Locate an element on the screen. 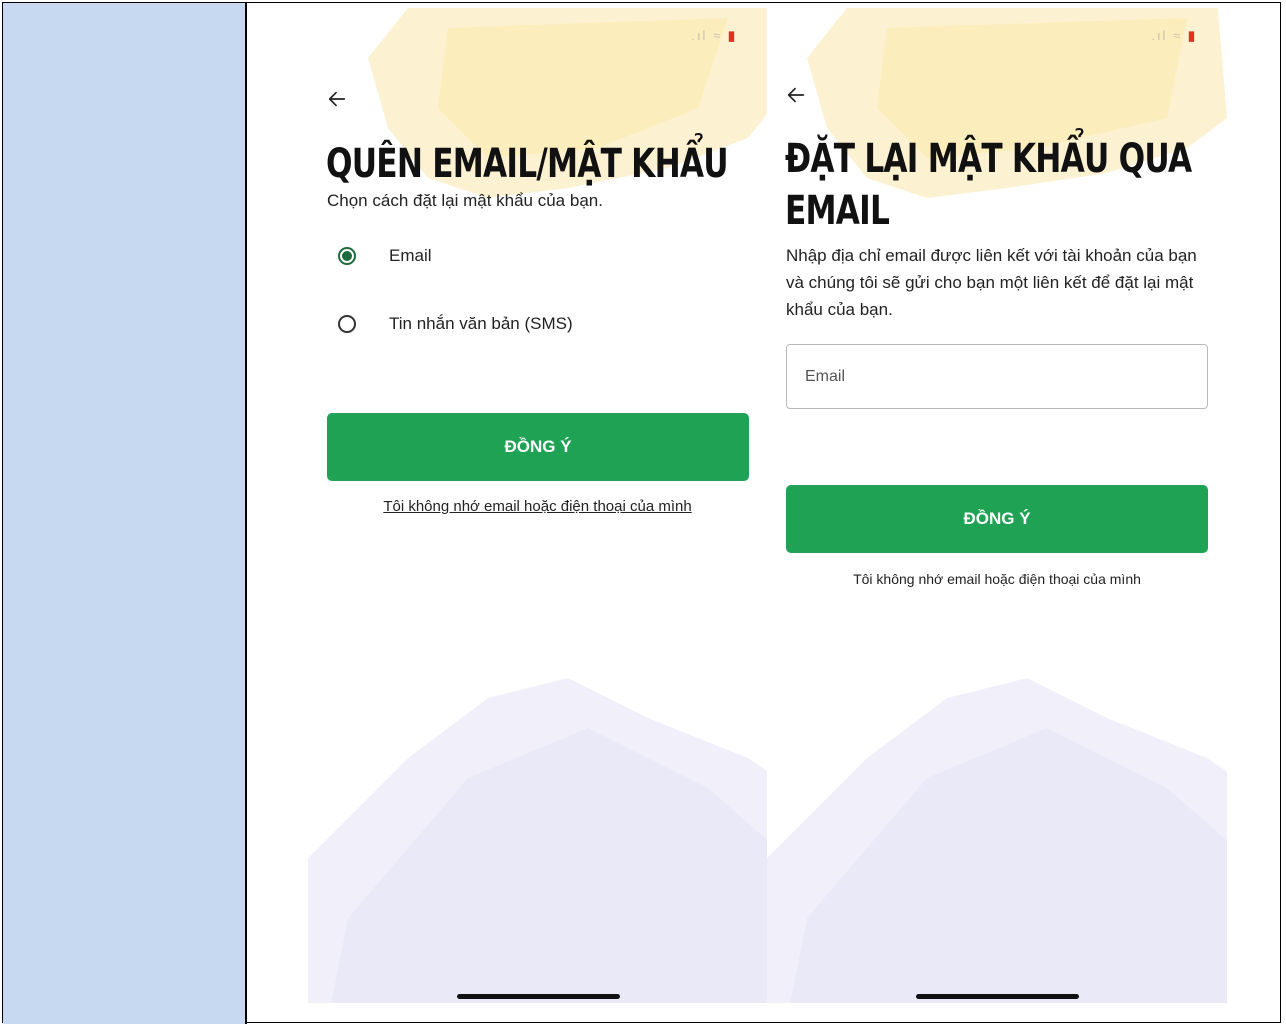  page-subtitle: Chọn cách đặt lại mật khẩu của bạn. is located at coordinates (465, 200).